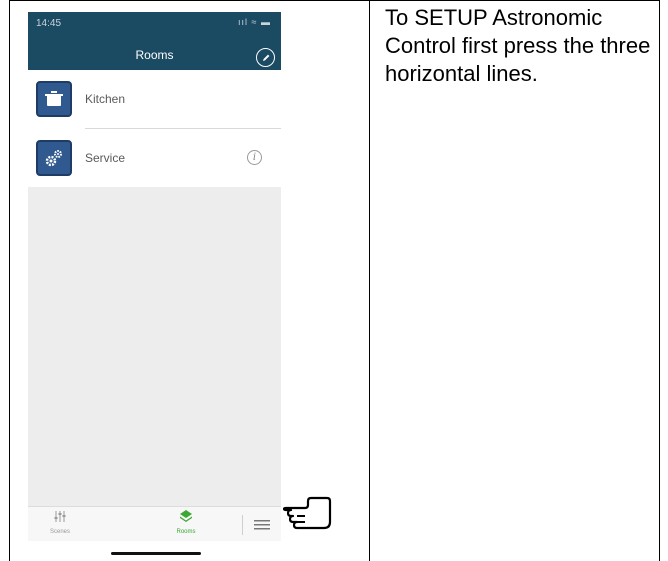 The height and width of the screenshot is (561, 668). I want to click on status-time: 14:45, so click(49, 23).